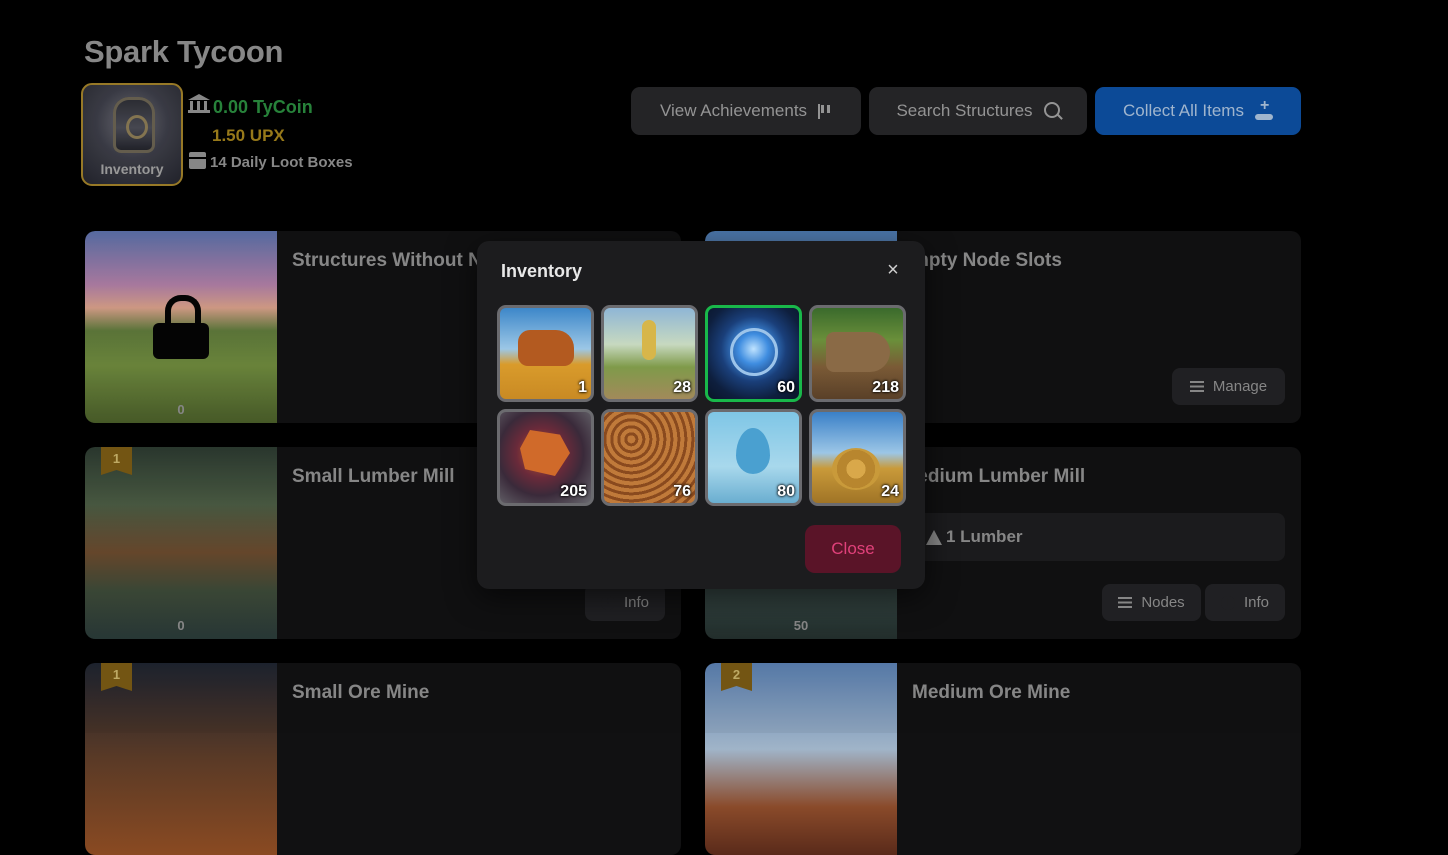 The height and width of the screenshot is (855, 1448). What do you see at coordinates (890, 491) in the screenshot?
I see `item-count: 24` at bounding box center [890, 491].